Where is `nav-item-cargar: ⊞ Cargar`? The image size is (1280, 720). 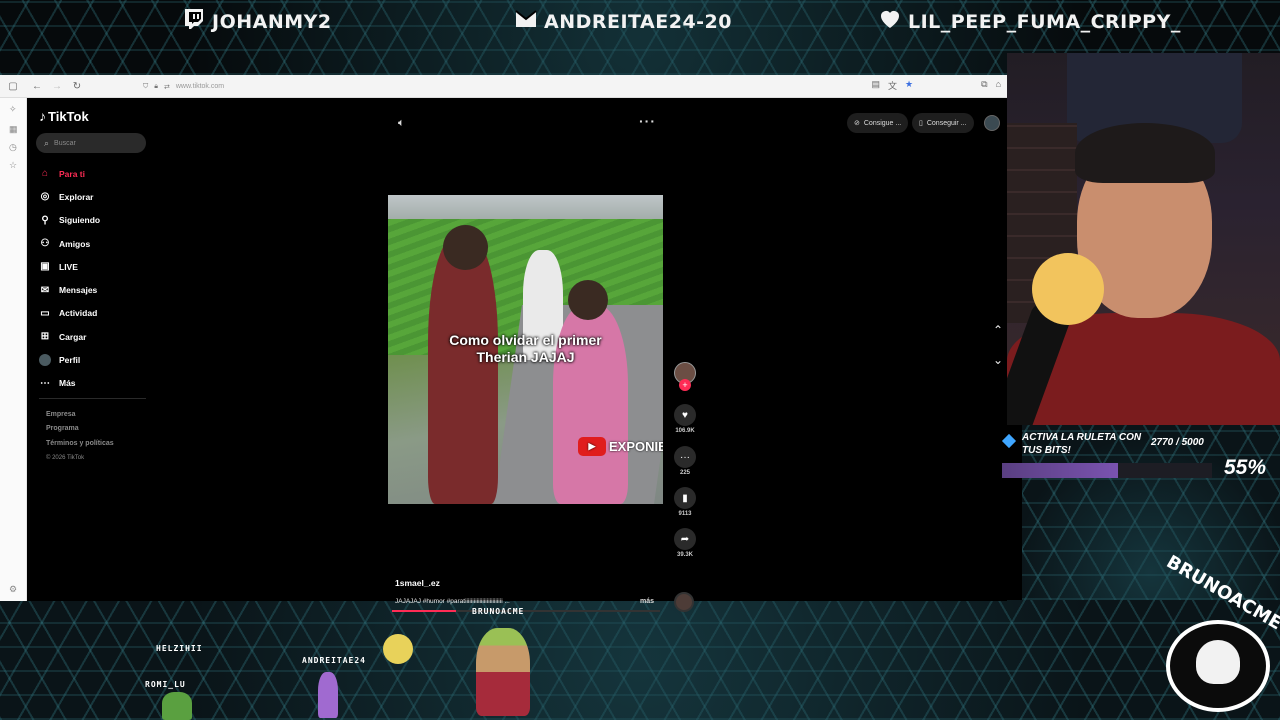 nav-item-cargar: ⊞ Cargar is located at coordinates (99, 336).